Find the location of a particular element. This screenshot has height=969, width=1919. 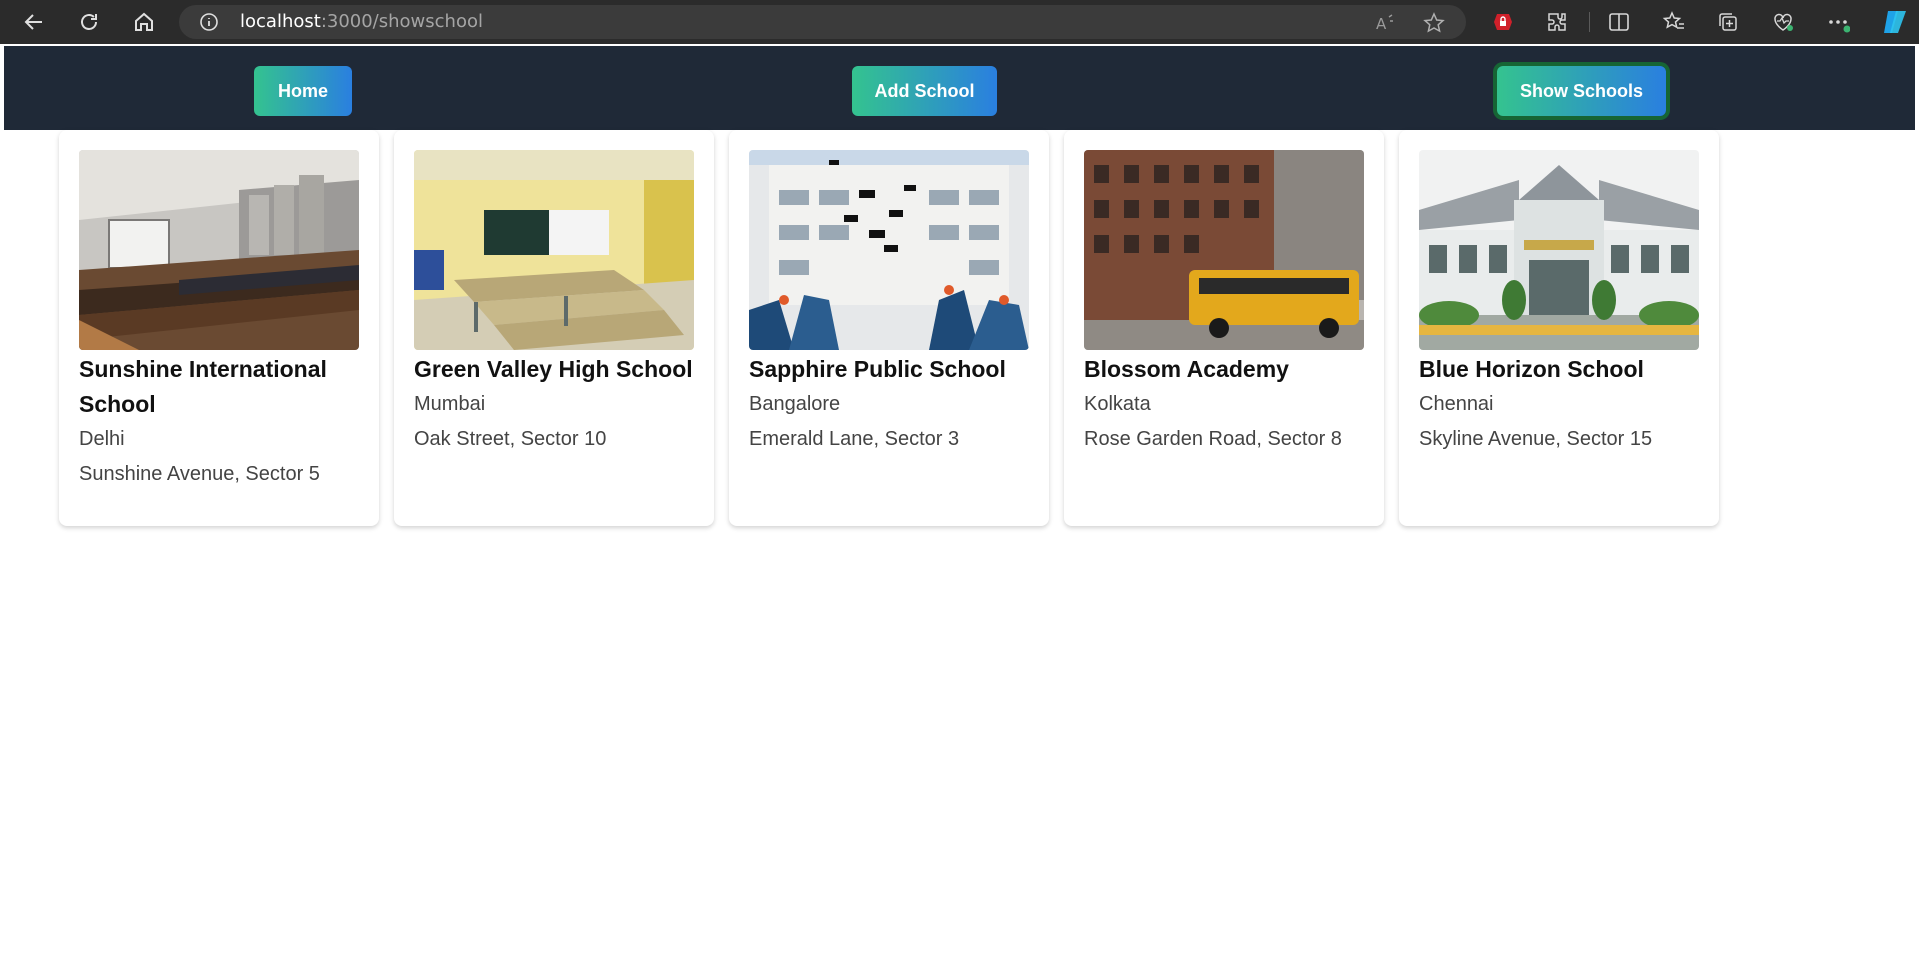

school-name: Blossom Academy is located at coordinates (1186, 369).